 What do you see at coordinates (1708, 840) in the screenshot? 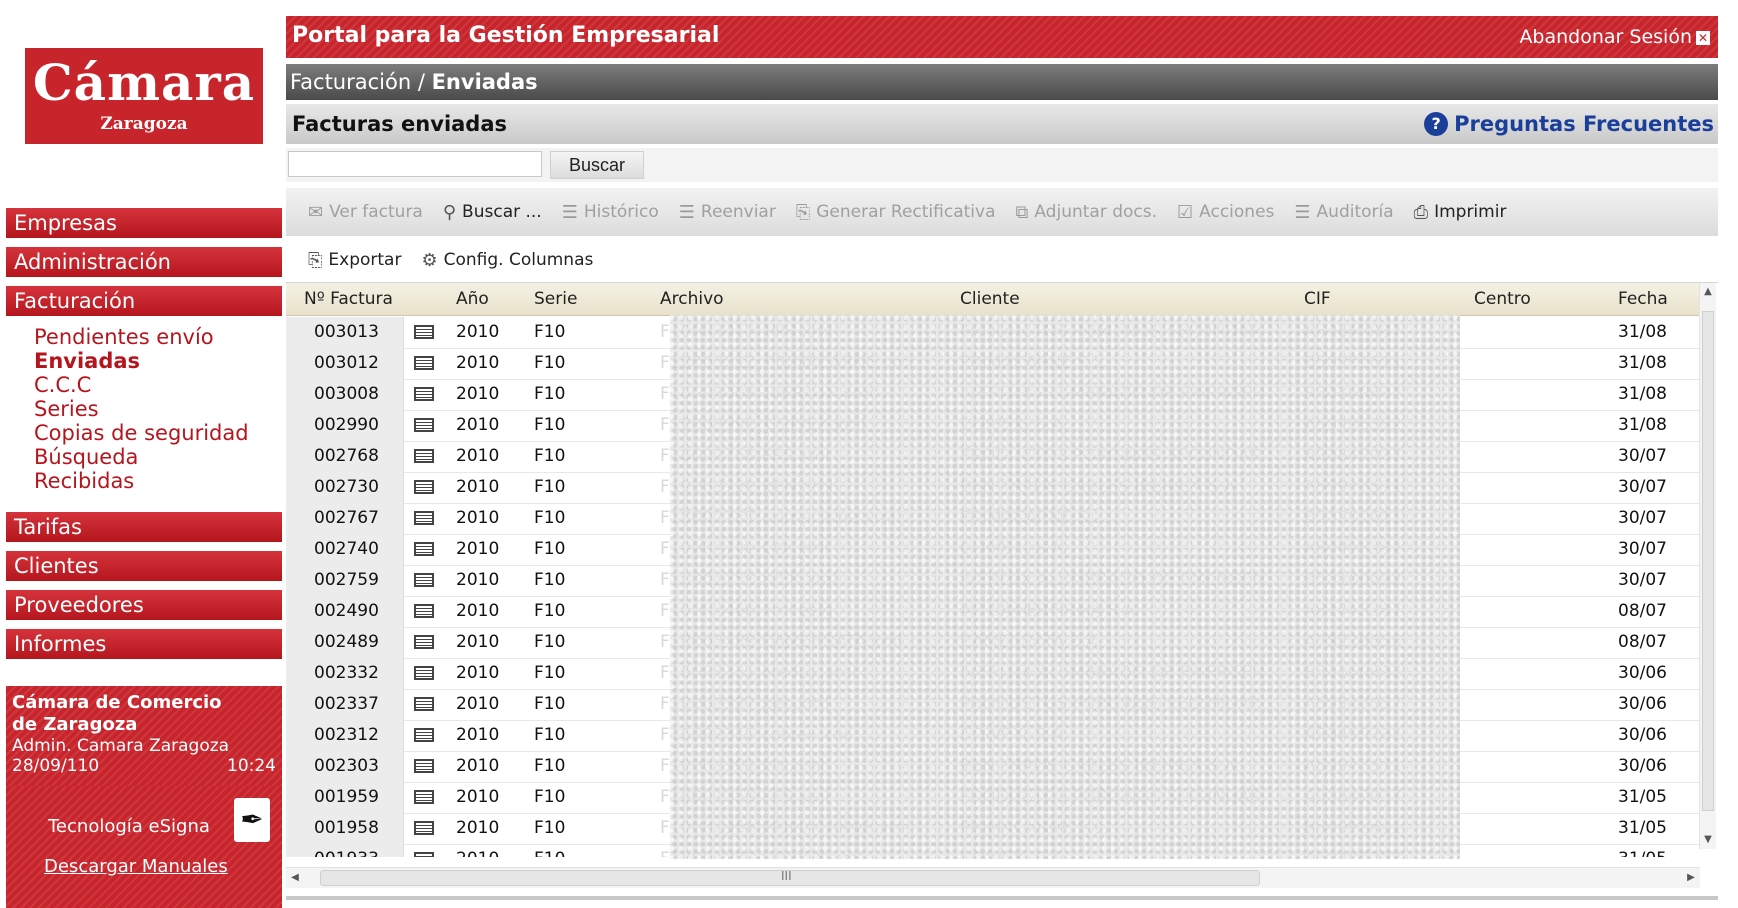
I see `scroll-down-arrow-icon: ▼` at bounding box center [1708, 840].